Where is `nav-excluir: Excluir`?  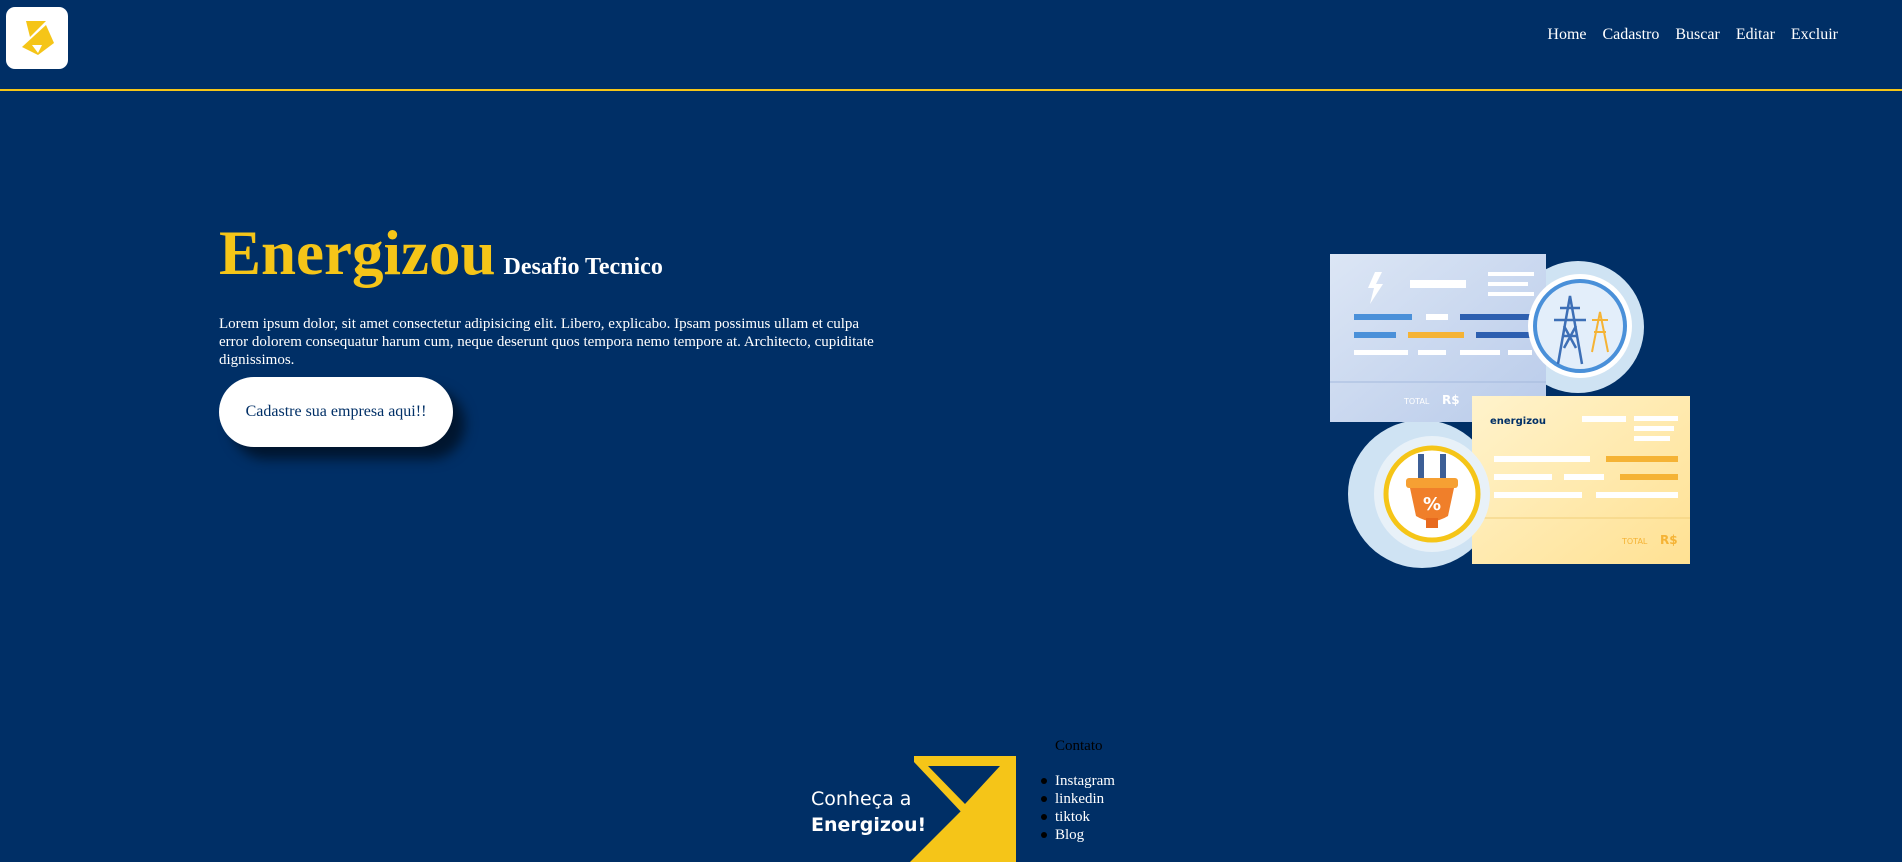 nav-excluir: Excluir is located at coordinates (1814, 35).